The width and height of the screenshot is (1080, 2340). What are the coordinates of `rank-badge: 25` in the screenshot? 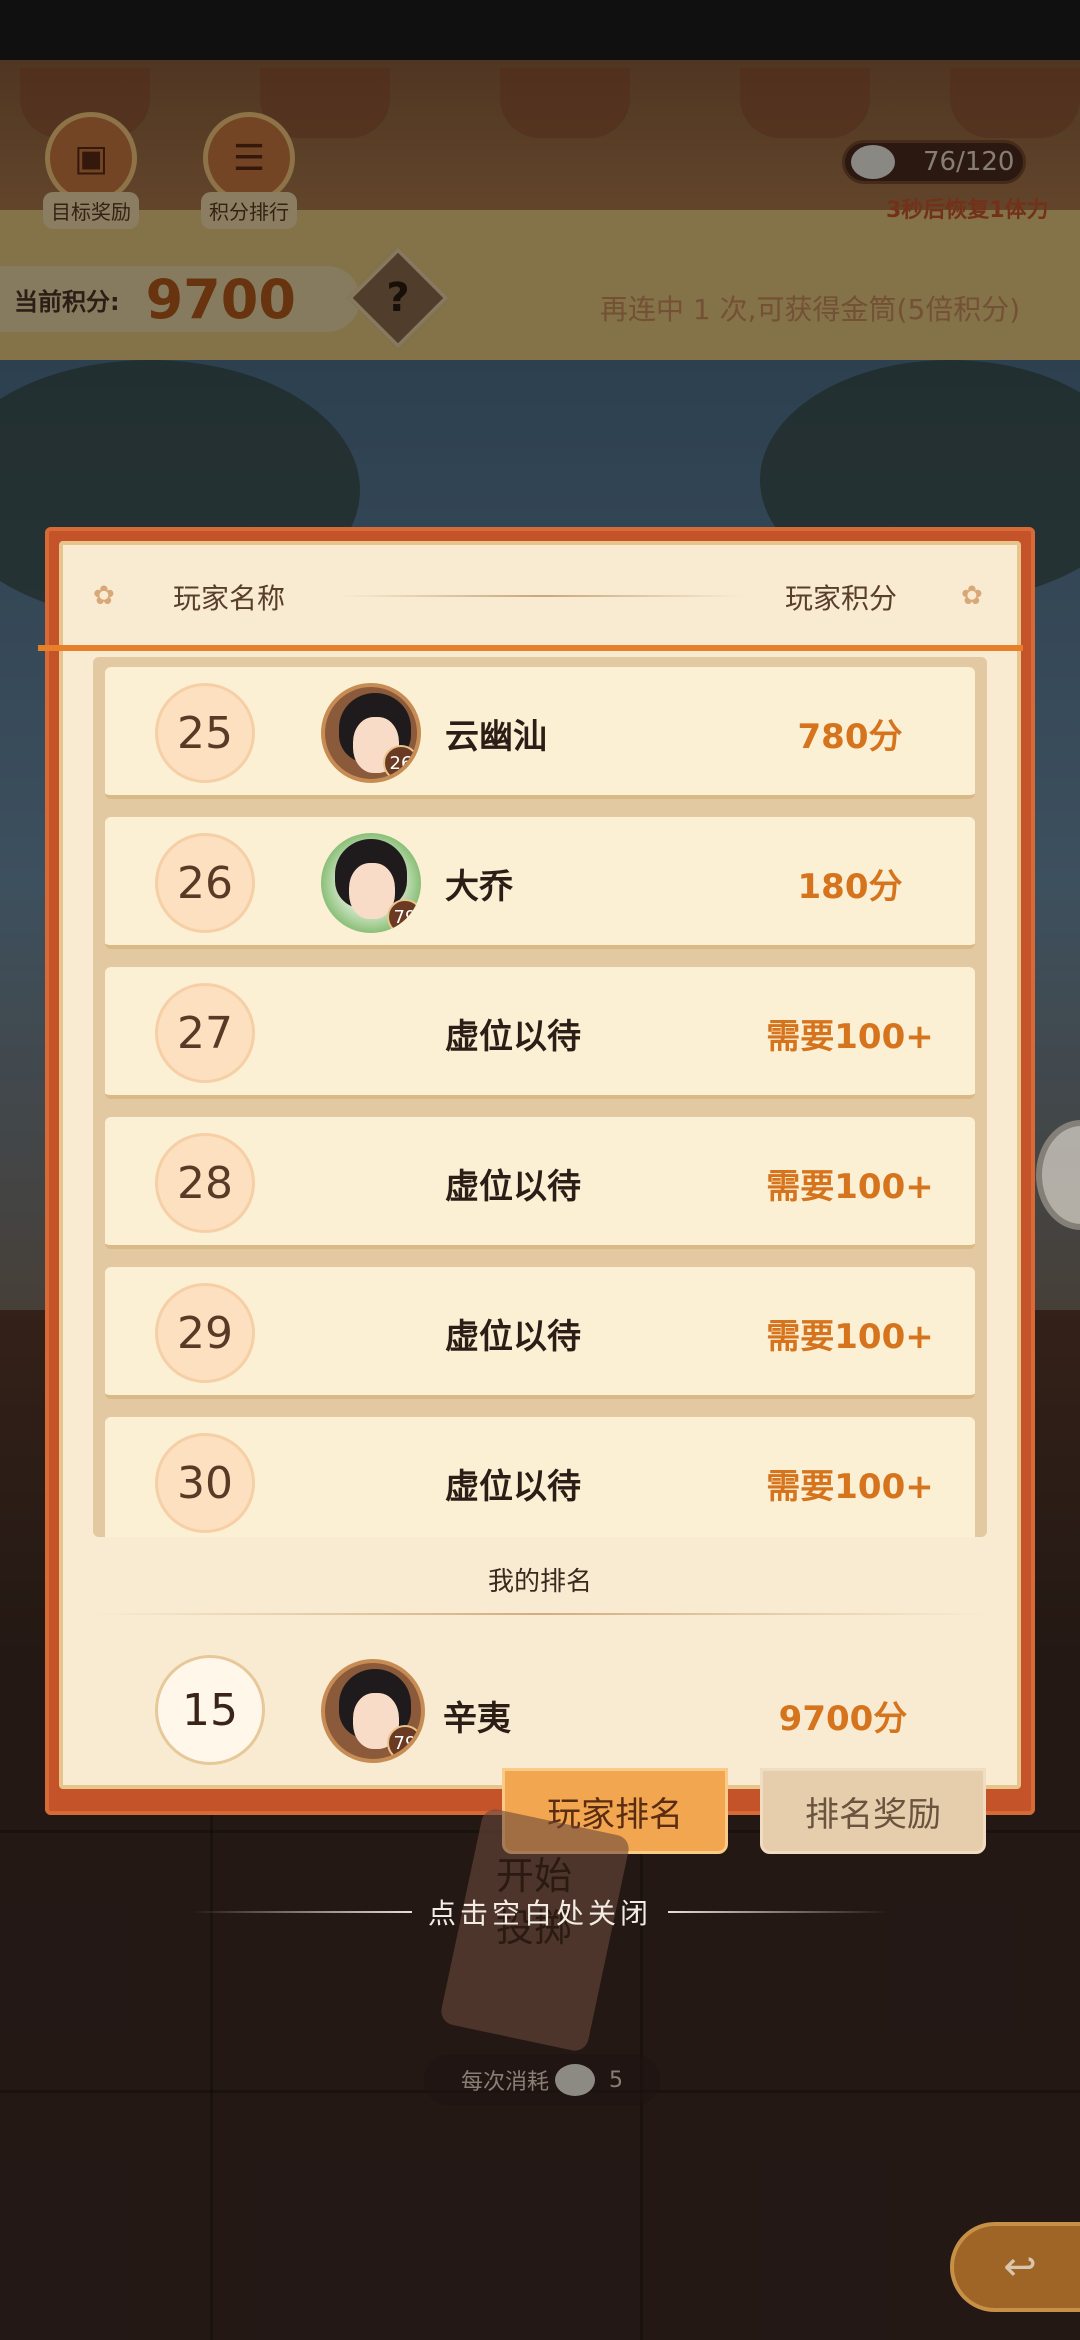 It's located at (205, 733).